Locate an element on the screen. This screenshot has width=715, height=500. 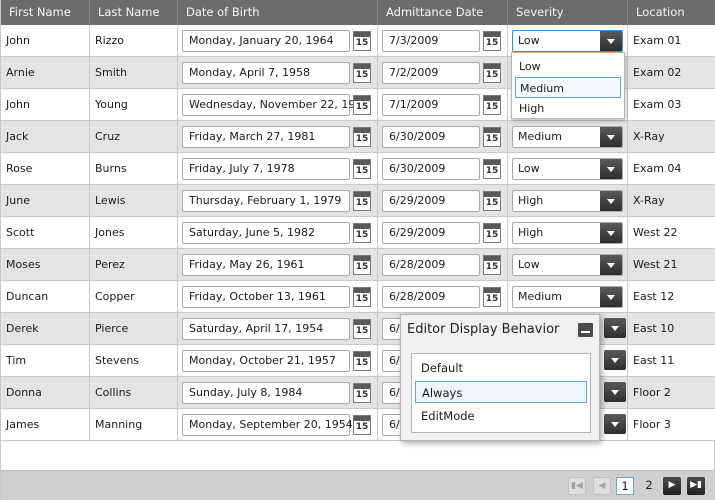
admittance-date-cell: 6/30/2009 15 is located at coordinates (443, 168).